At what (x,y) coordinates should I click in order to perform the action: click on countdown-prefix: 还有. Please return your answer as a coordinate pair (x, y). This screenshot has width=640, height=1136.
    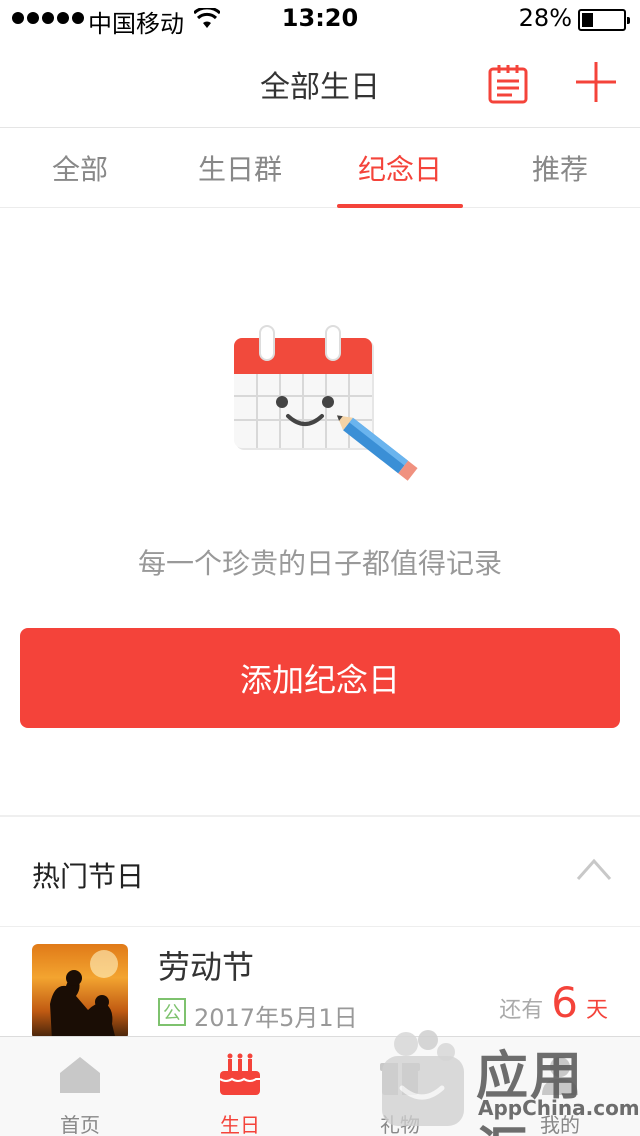
    Looking at the image, I should click on (521, 1010).